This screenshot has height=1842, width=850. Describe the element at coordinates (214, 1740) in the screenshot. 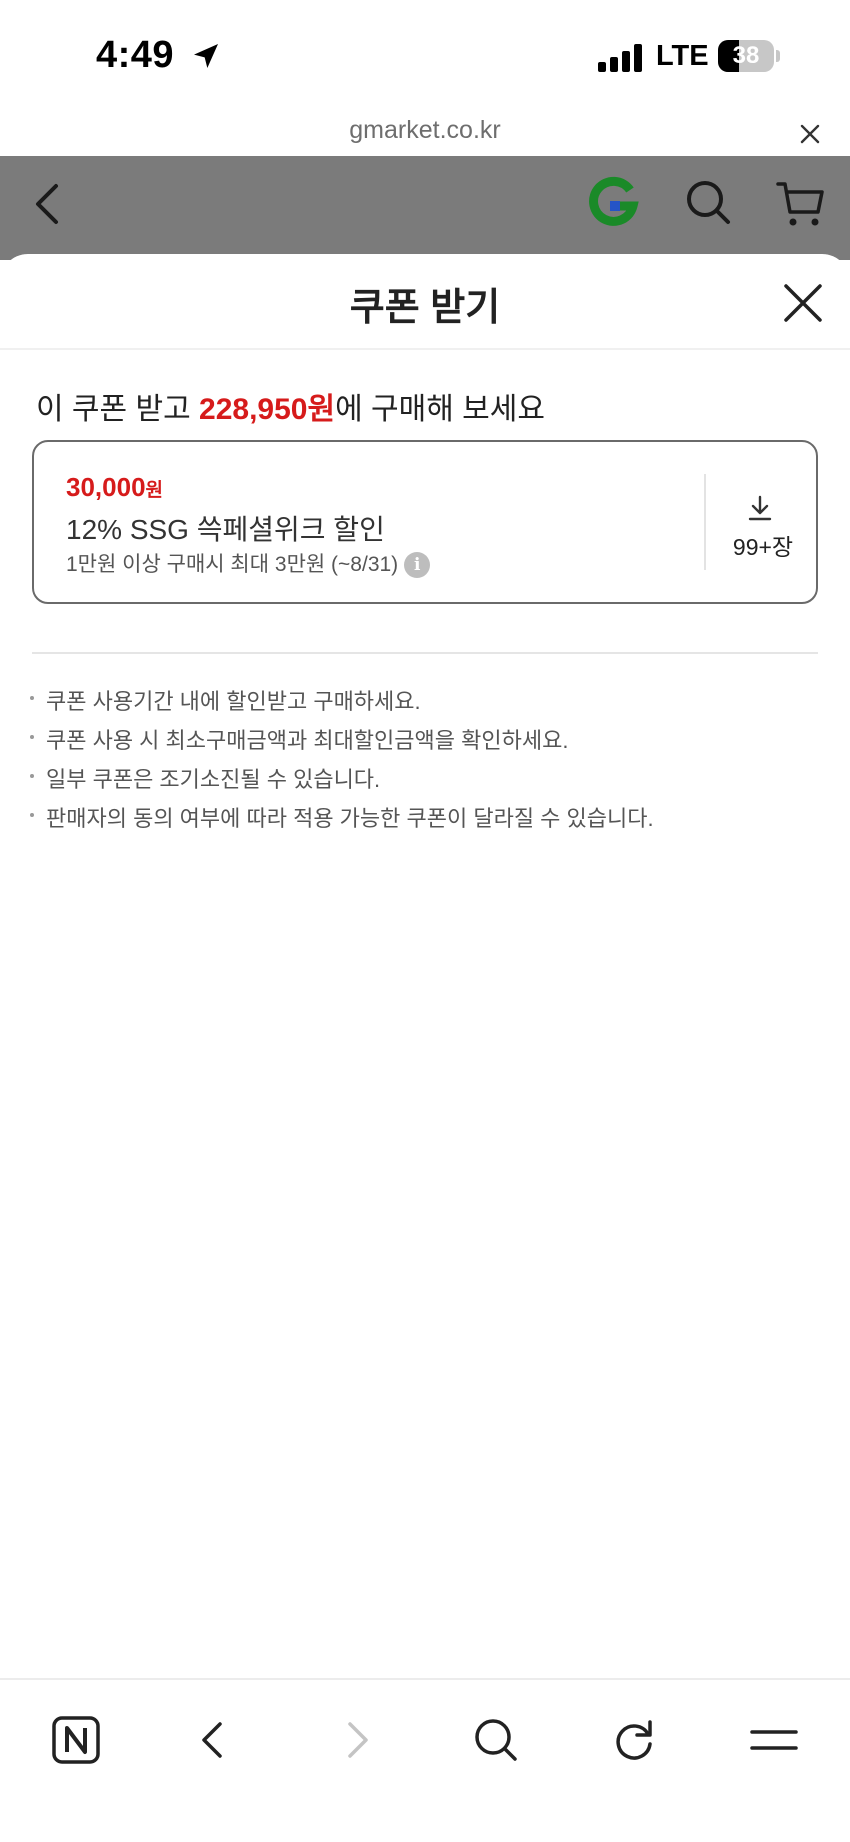

I see `back-arrow-icon` at that location.